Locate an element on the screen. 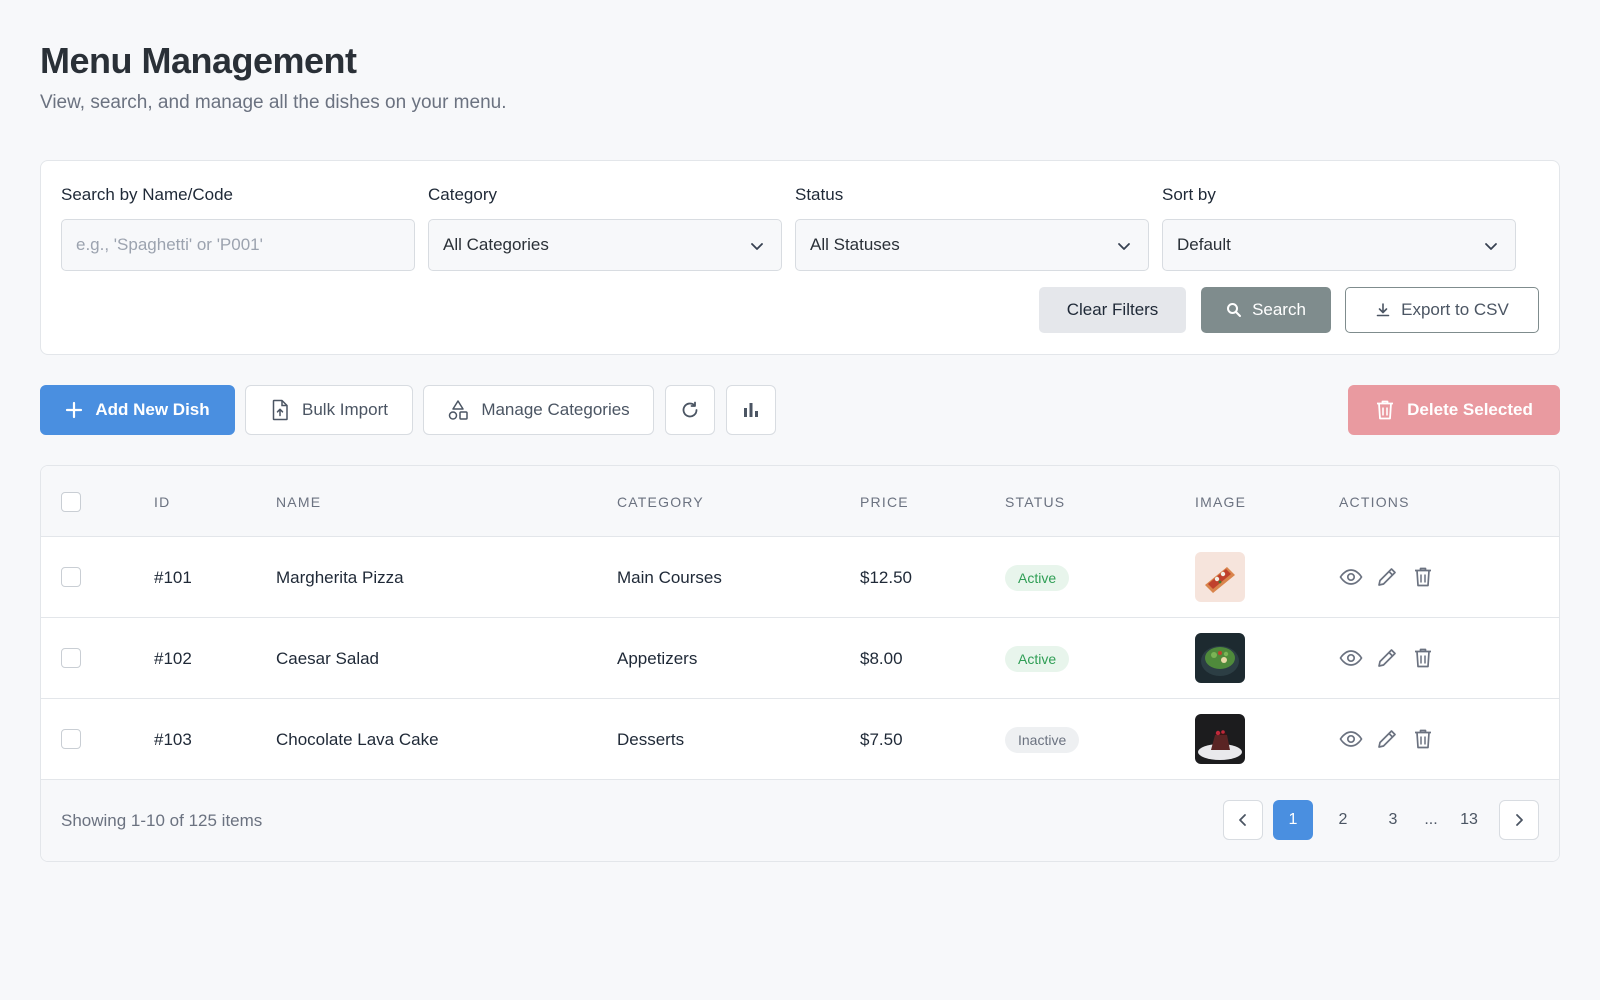 The width and height of the screenshot is (1600, 1000). cell-category: Desserts is located at coordinates (651, 739).